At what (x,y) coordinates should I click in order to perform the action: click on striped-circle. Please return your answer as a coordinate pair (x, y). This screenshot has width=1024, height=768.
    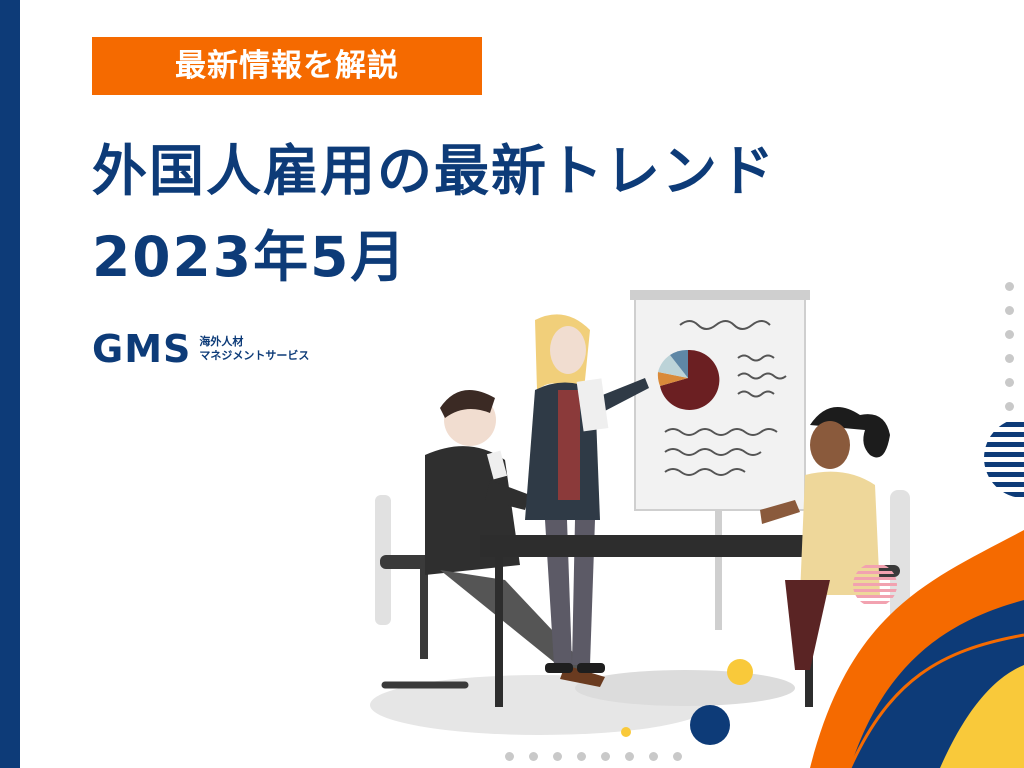
    Looking at the image, I should click on (1004, 459).